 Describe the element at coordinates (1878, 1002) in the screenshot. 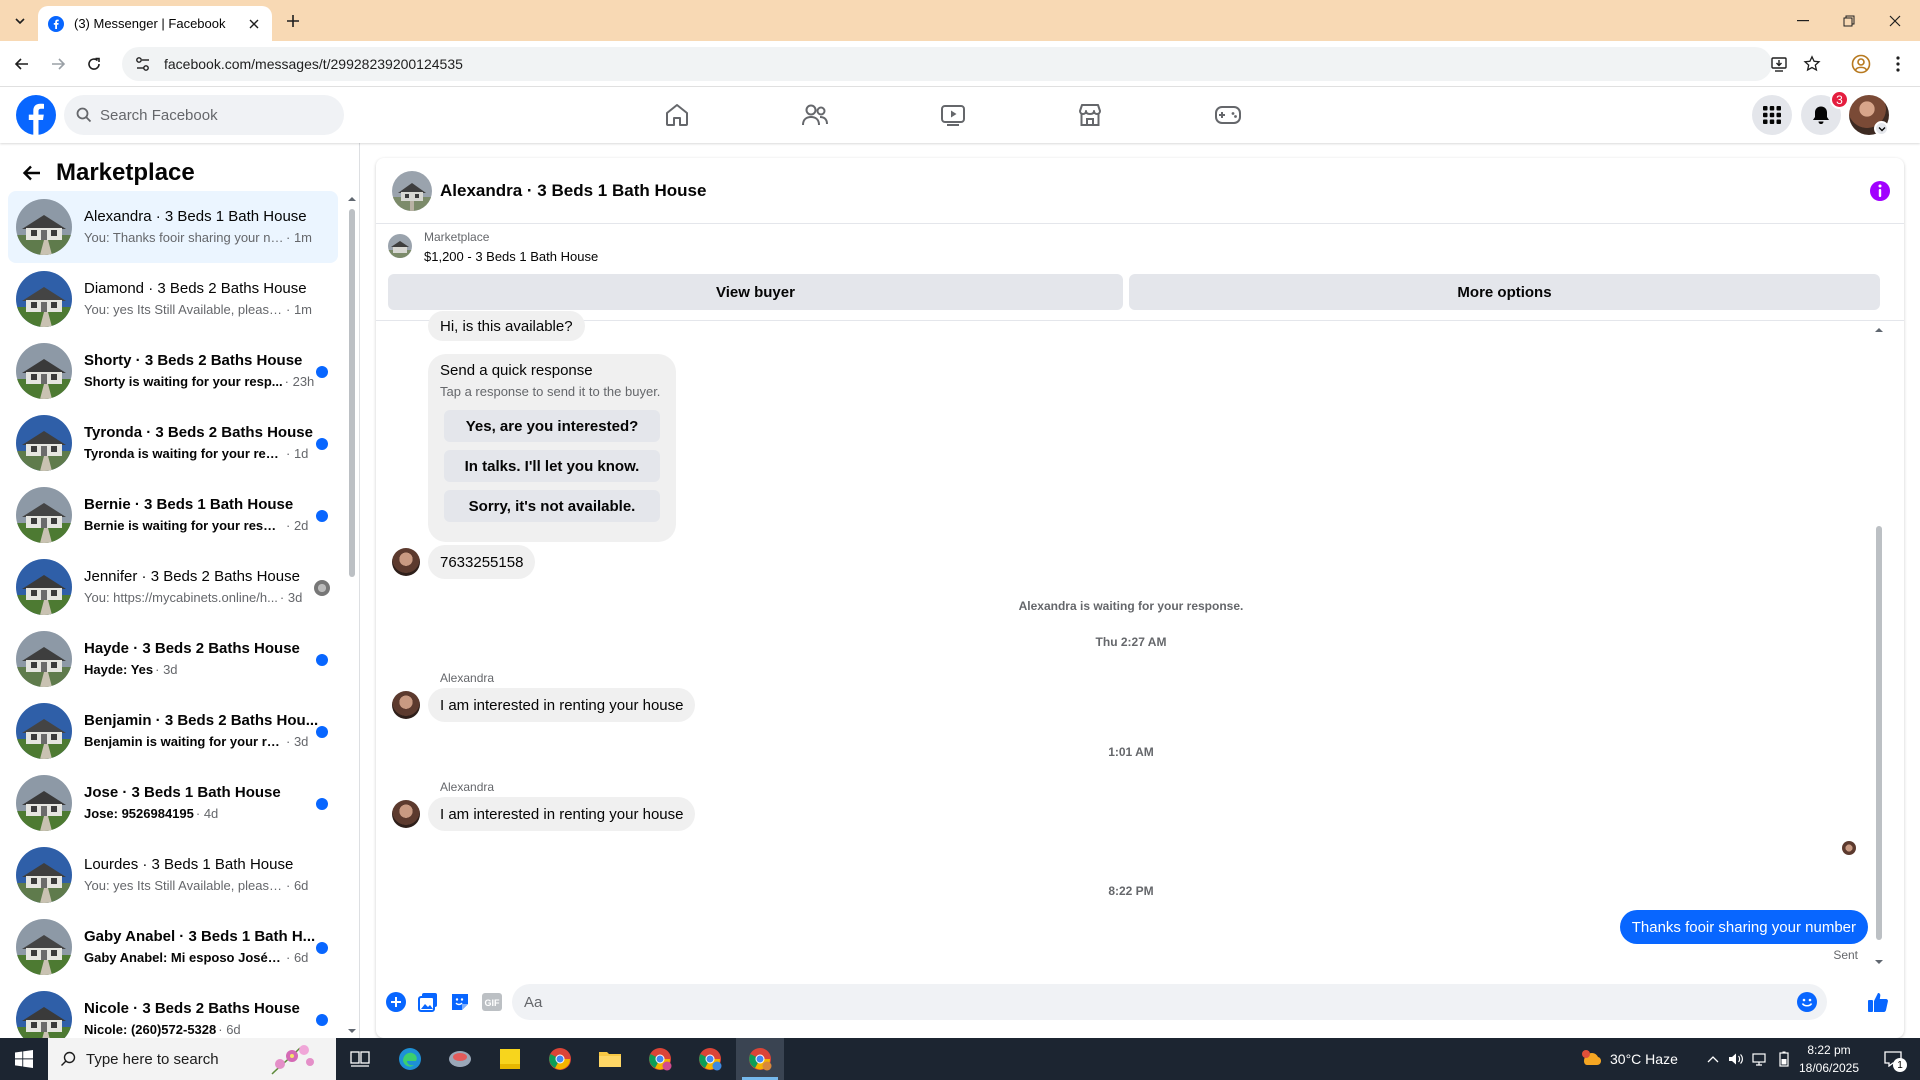

I see `like-thumb-icon` at that location.